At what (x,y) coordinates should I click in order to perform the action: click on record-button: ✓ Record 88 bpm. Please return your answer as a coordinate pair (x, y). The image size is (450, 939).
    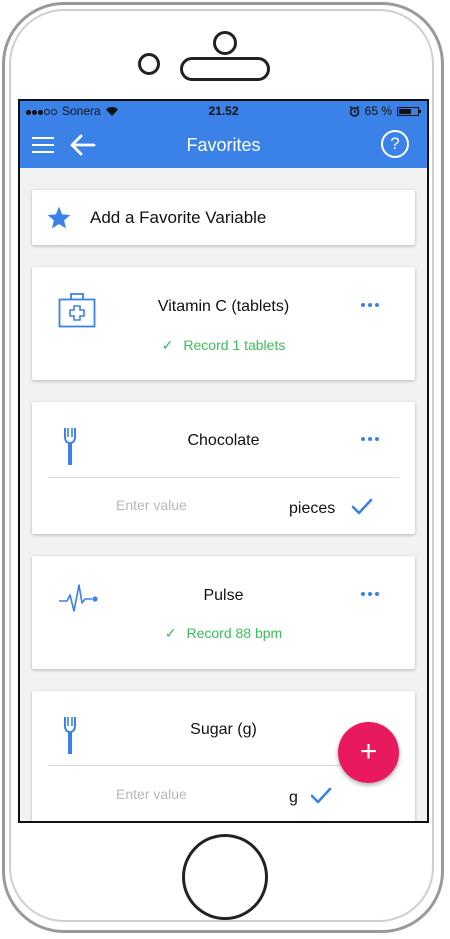
    Looking at the image, I should click on (223, 633).